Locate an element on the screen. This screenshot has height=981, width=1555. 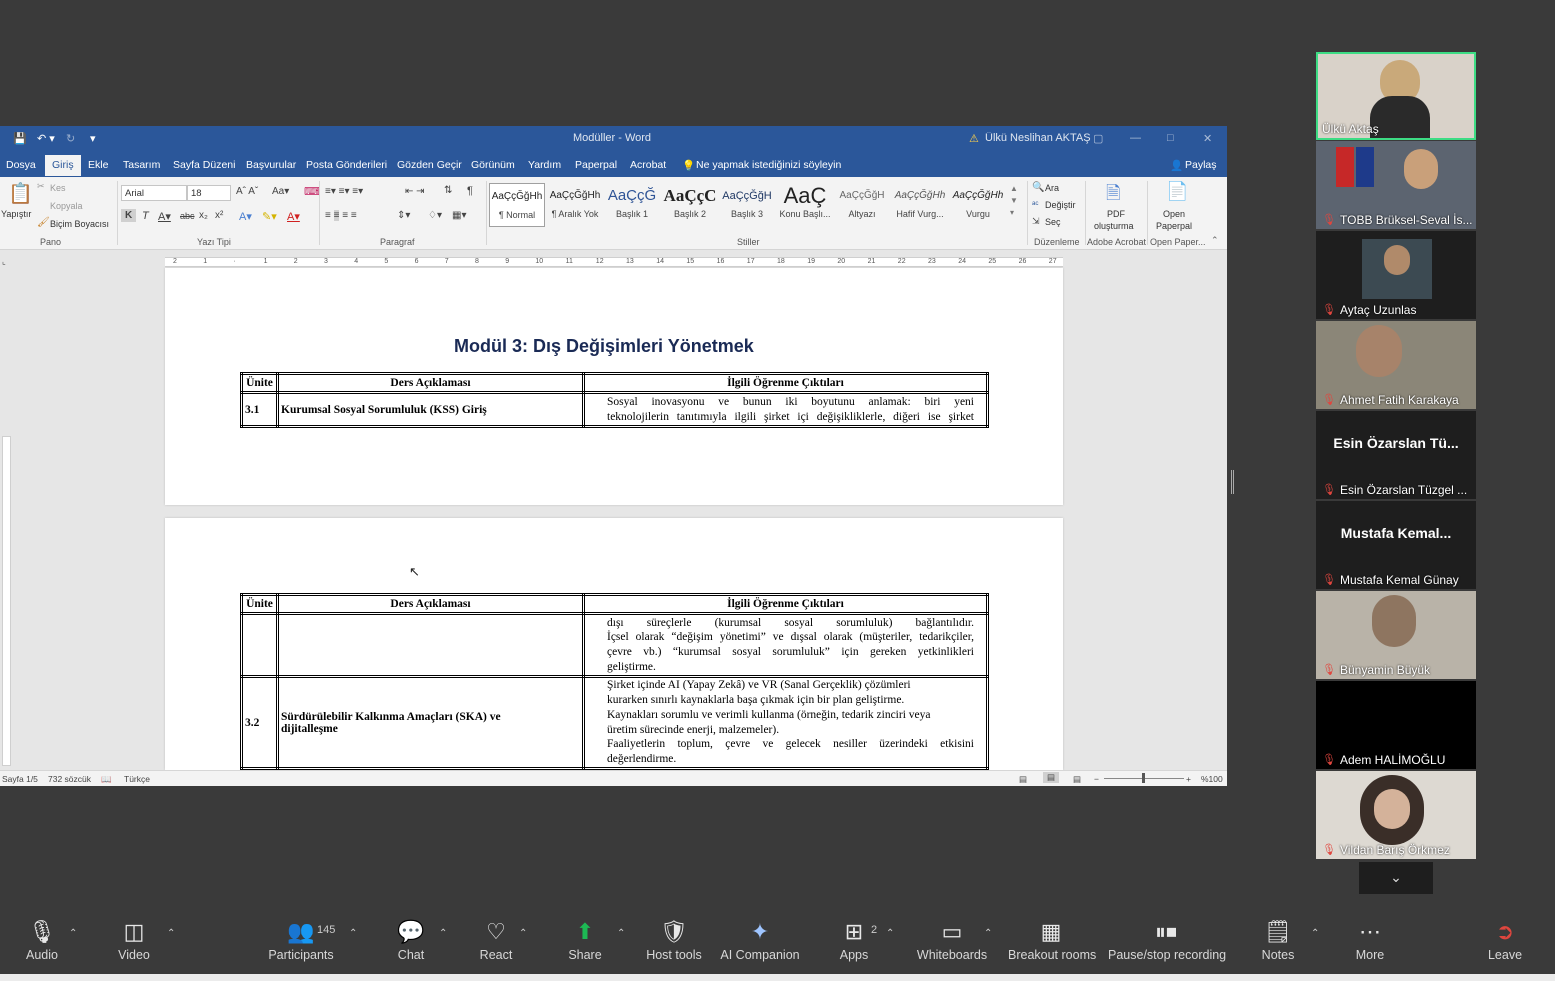
zoom-out-icon: − is located at coordinates (1096, 779).